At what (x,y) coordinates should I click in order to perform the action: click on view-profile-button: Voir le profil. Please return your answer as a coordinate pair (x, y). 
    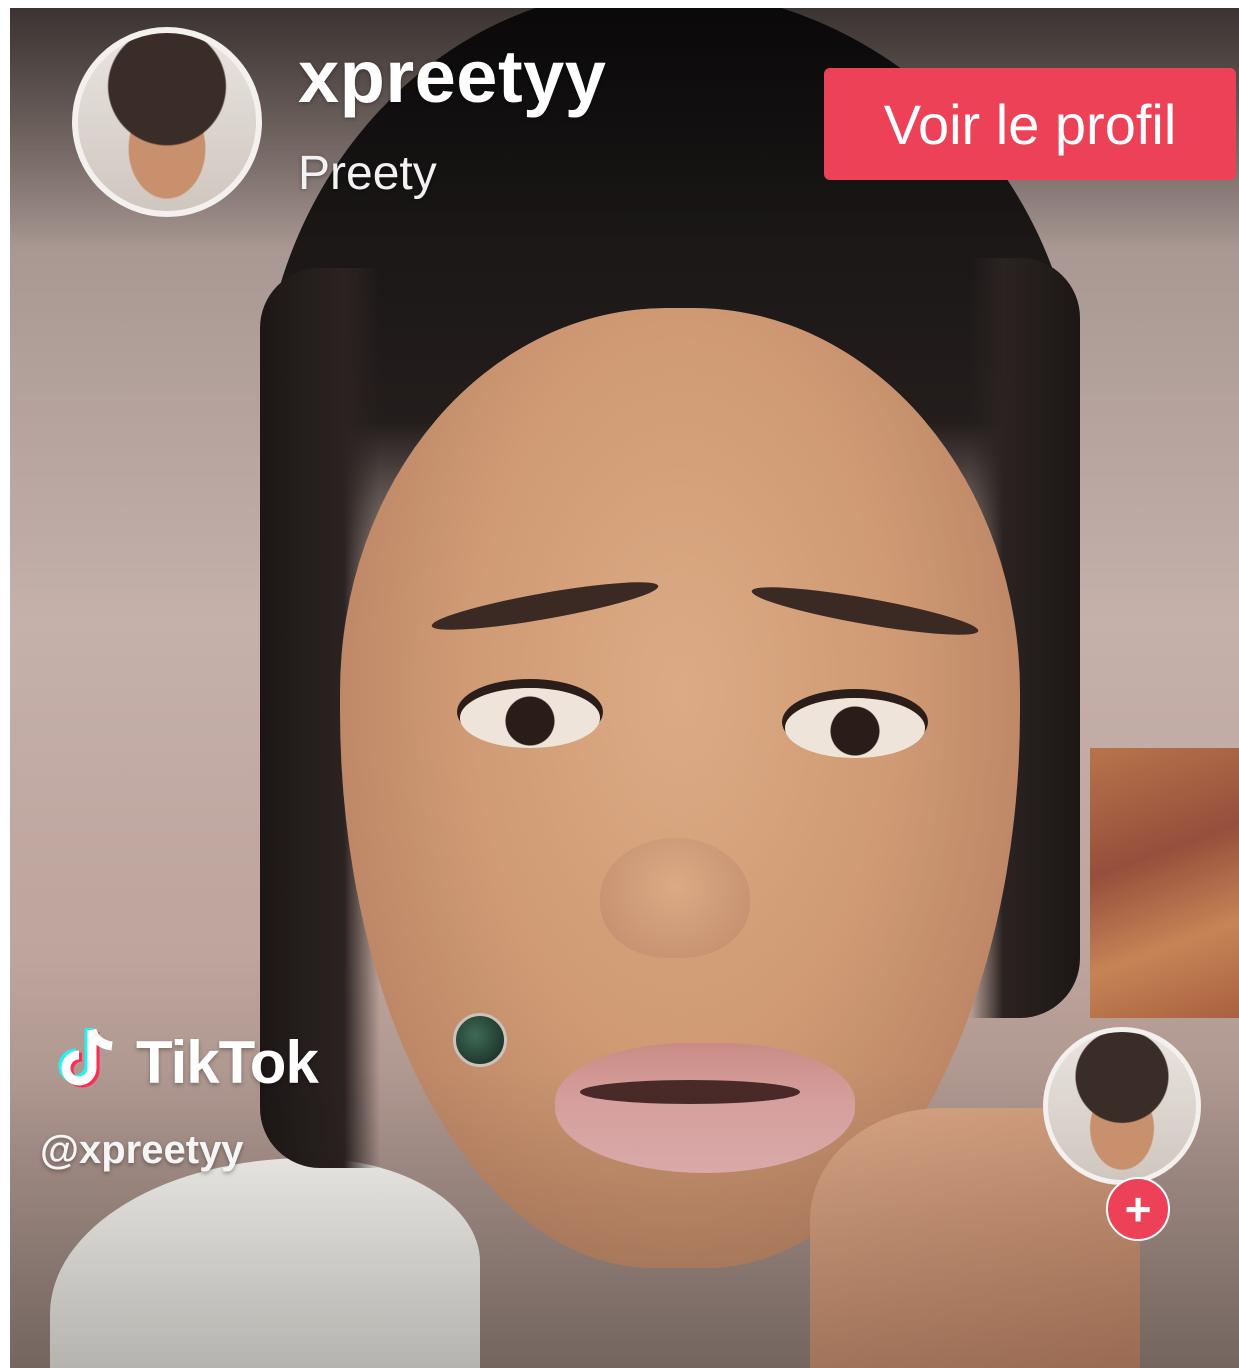
    Looking at the image, I should click on (1030, 124).